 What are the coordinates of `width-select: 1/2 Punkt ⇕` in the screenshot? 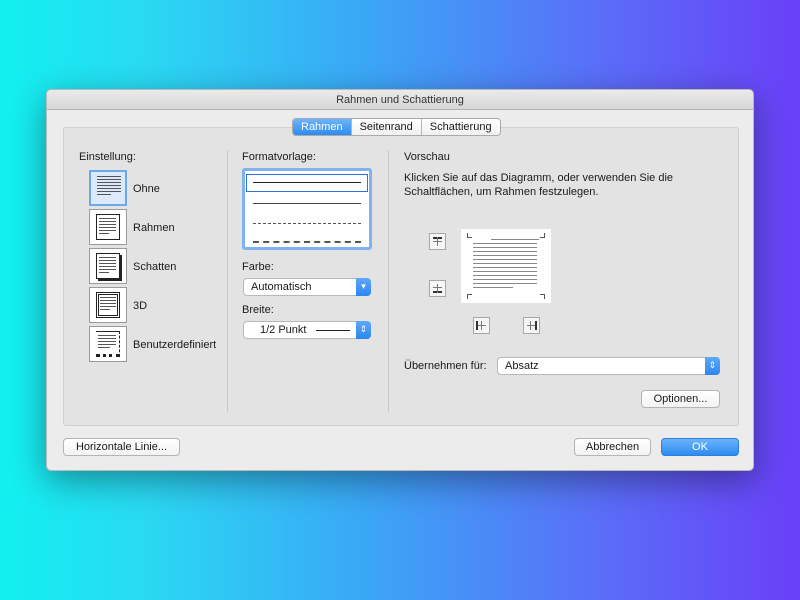 It's located at (307, 330).